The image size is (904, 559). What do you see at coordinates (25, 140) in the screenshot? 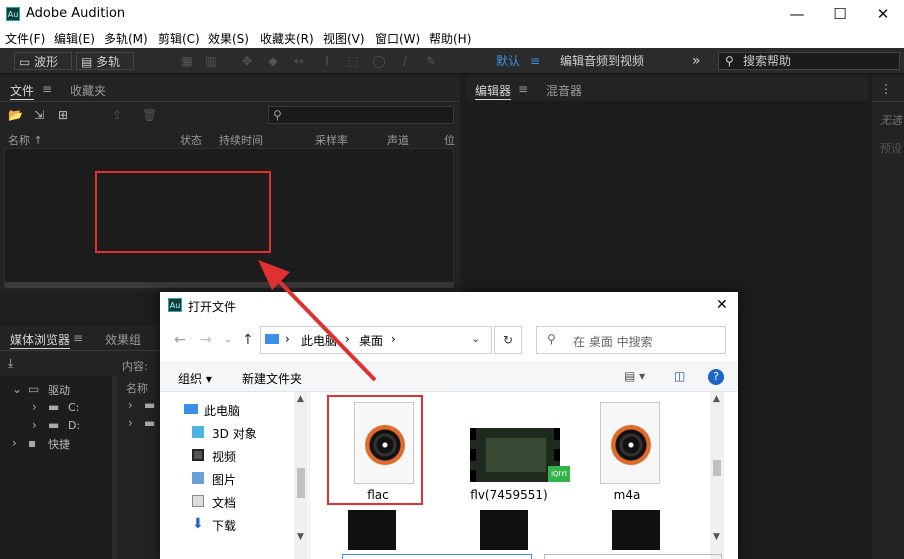
I see `column-name: 名称 ↑` at bounding box center [25, 140].